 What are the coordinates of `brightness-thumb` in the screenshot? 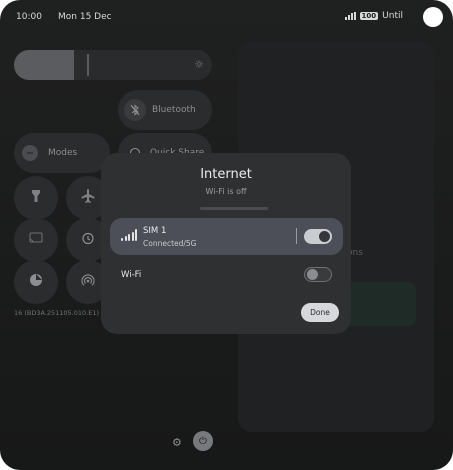 It's located at (88, 65).